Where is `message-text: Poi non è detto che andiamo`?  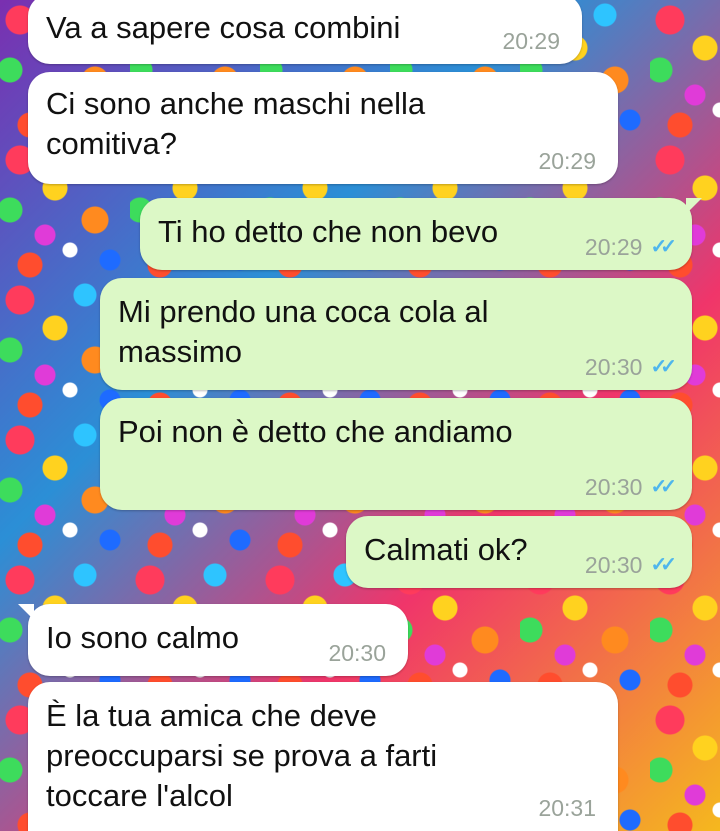 message-text: Poi non è detto che andiamo is located at coordinates (315, 431).